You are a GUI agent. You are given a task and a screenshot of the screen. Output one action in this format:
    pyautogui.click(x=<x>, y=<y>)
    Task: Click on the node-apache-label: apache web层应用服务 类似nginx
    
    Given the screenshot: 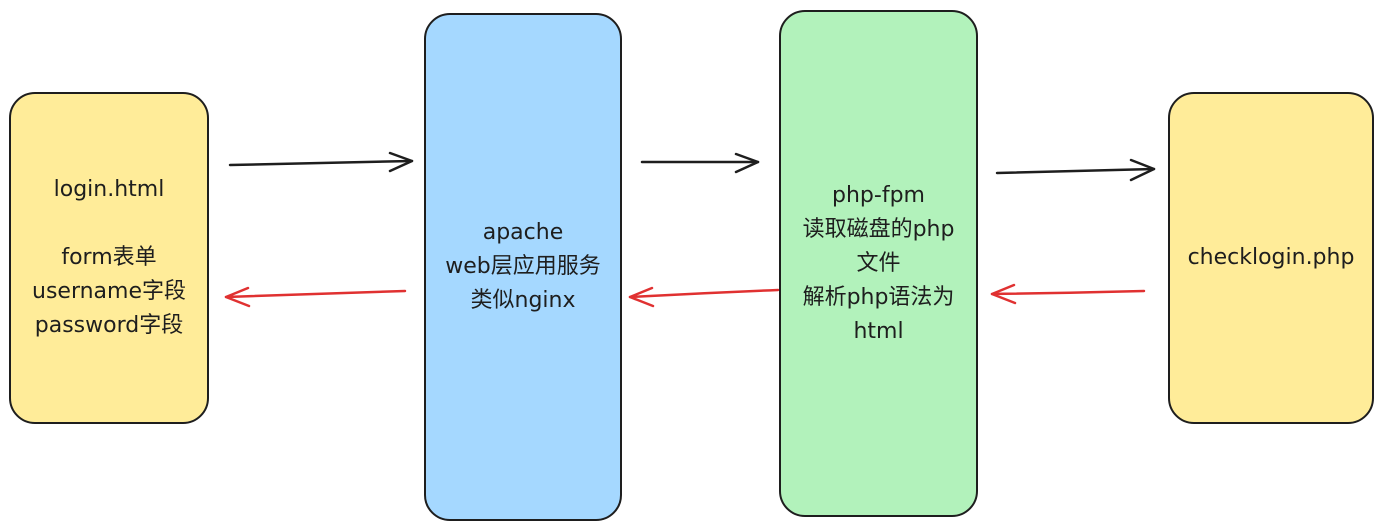 What is the action you would take?
    pyautogui.click(x=523, y=266)
    